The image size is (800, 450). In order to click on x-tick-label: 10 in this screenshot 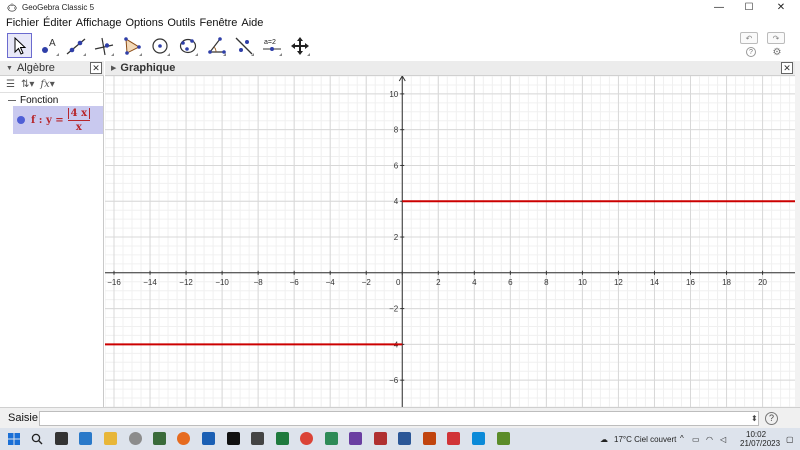, I will do `click(582, 282)`.